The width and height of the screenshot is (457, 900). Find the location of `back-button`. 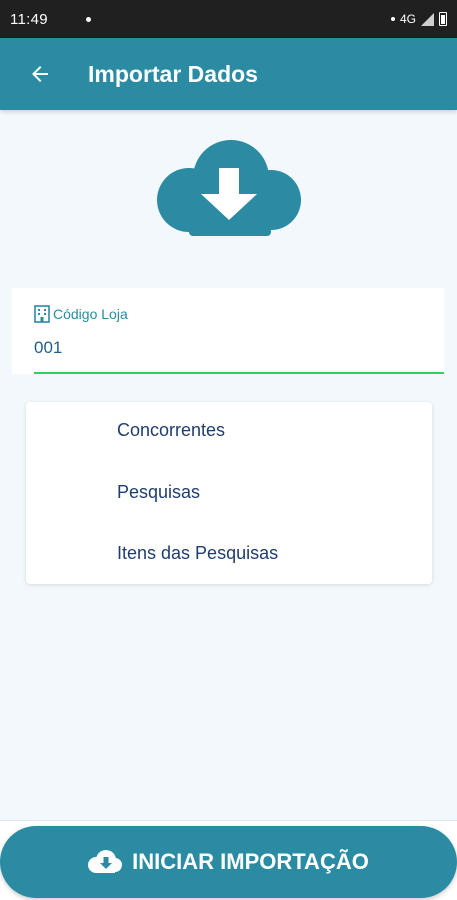

back-button is located at coordinates (40, 74).